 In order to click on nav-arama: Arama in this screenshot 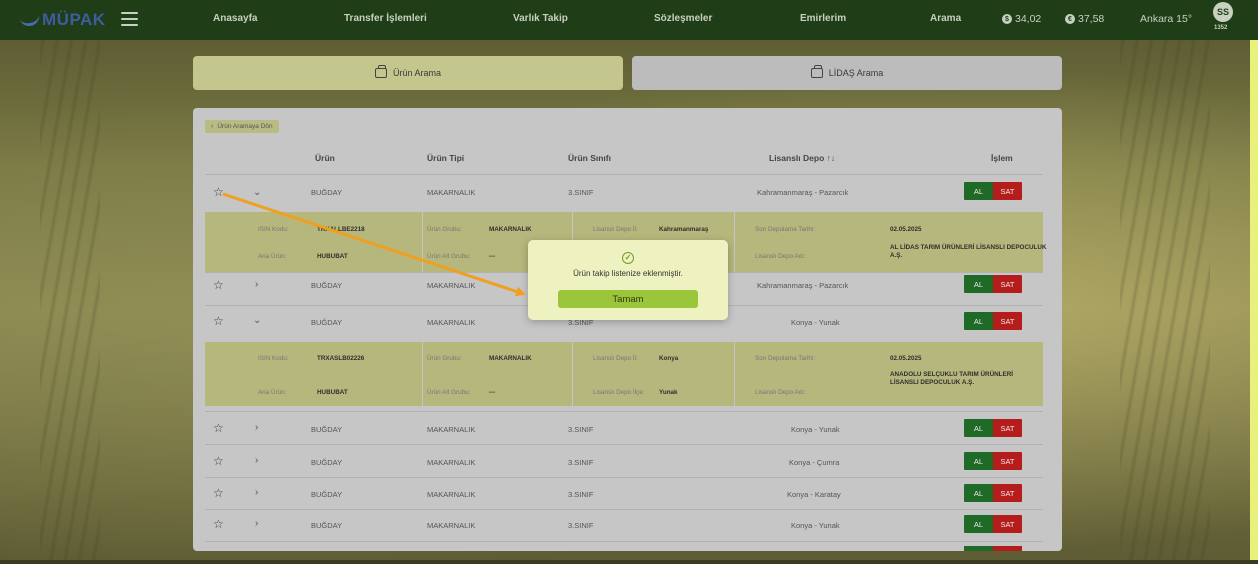, I will do `click(945, 18)`.